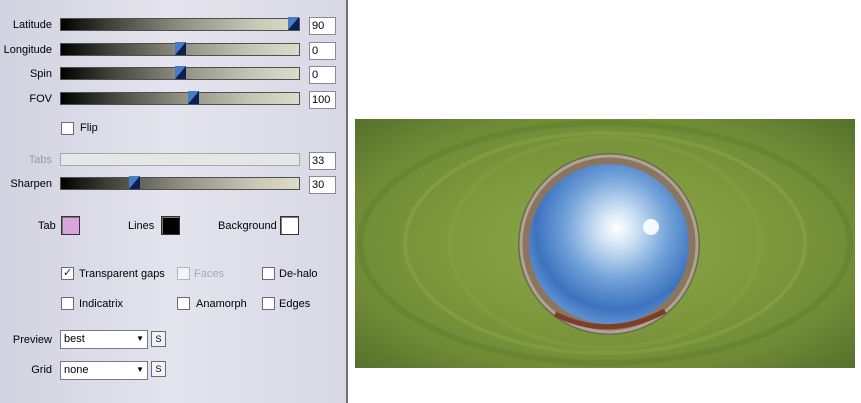 This screenshot has height=403, width=861. What do you see at coordinates (322, 161) in the screenshot?
I see `tabs-value-field: 33` at bounding box center [322, 161].